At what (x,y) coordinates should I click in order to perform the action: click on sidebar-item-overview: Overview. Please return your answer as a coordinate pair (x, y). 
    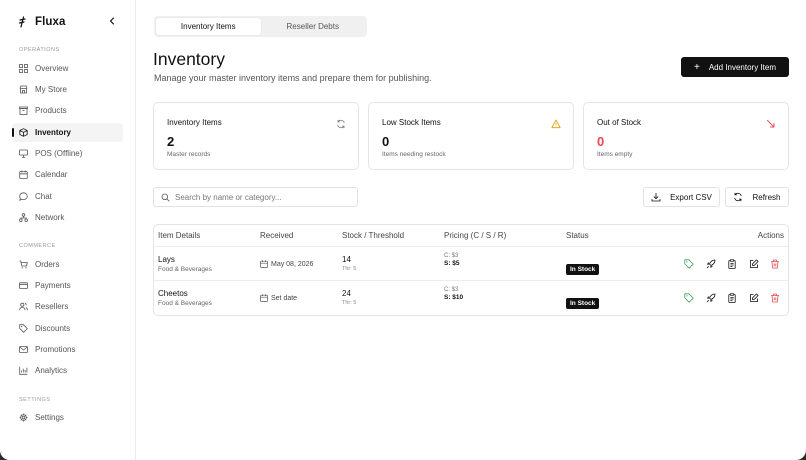
    Looking at the image, I should click on (67, 68).